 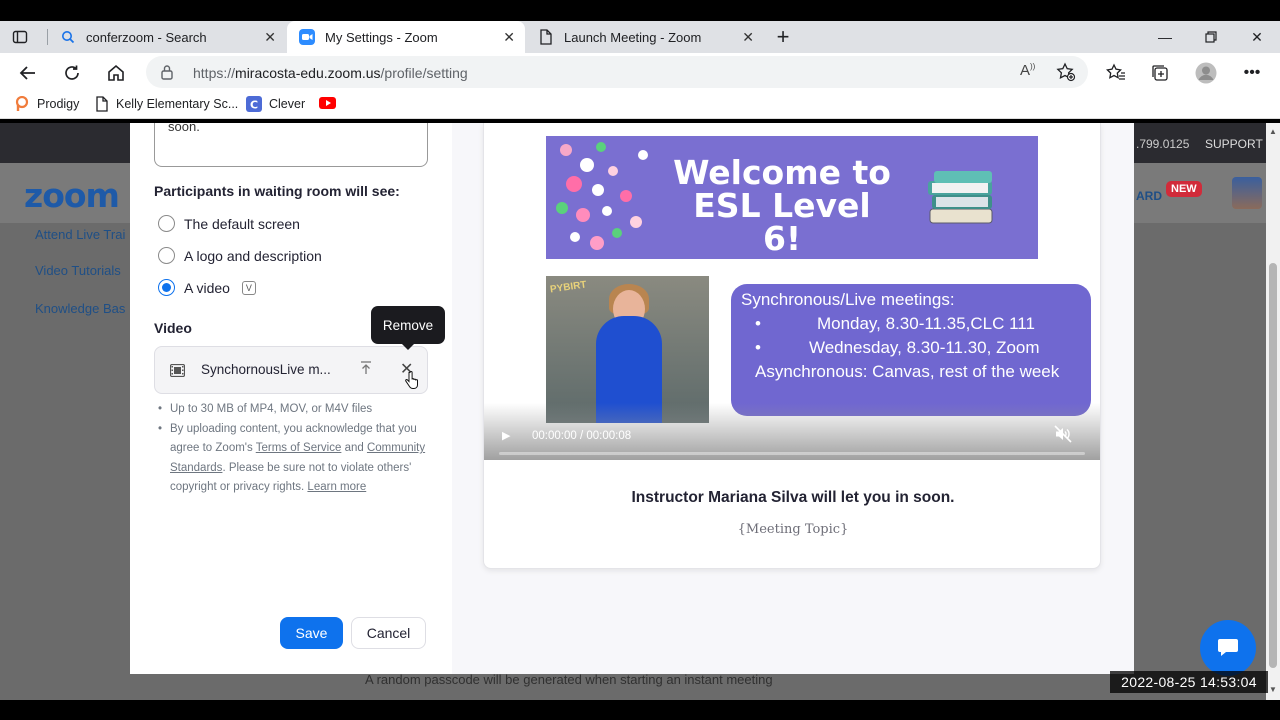 I want to click on option-logo-description: A logo and description, so click(x=240, y=255).